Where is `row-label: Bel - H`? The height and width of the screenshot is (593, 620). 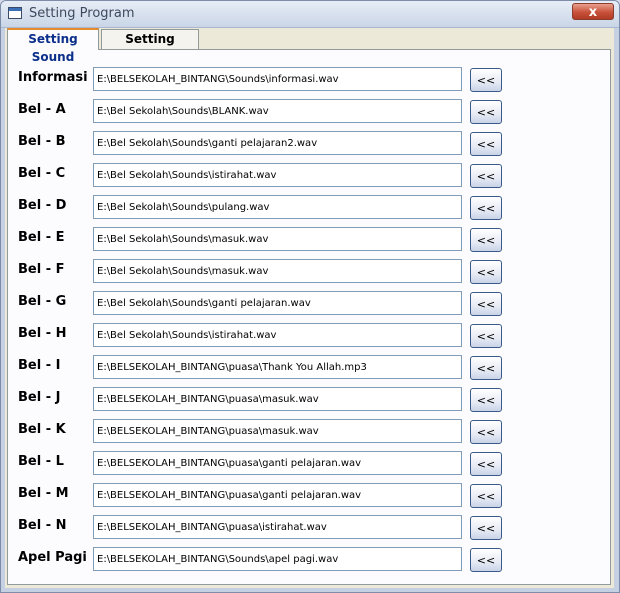
row-label: Bel - H is located at coordinates (42, 333).